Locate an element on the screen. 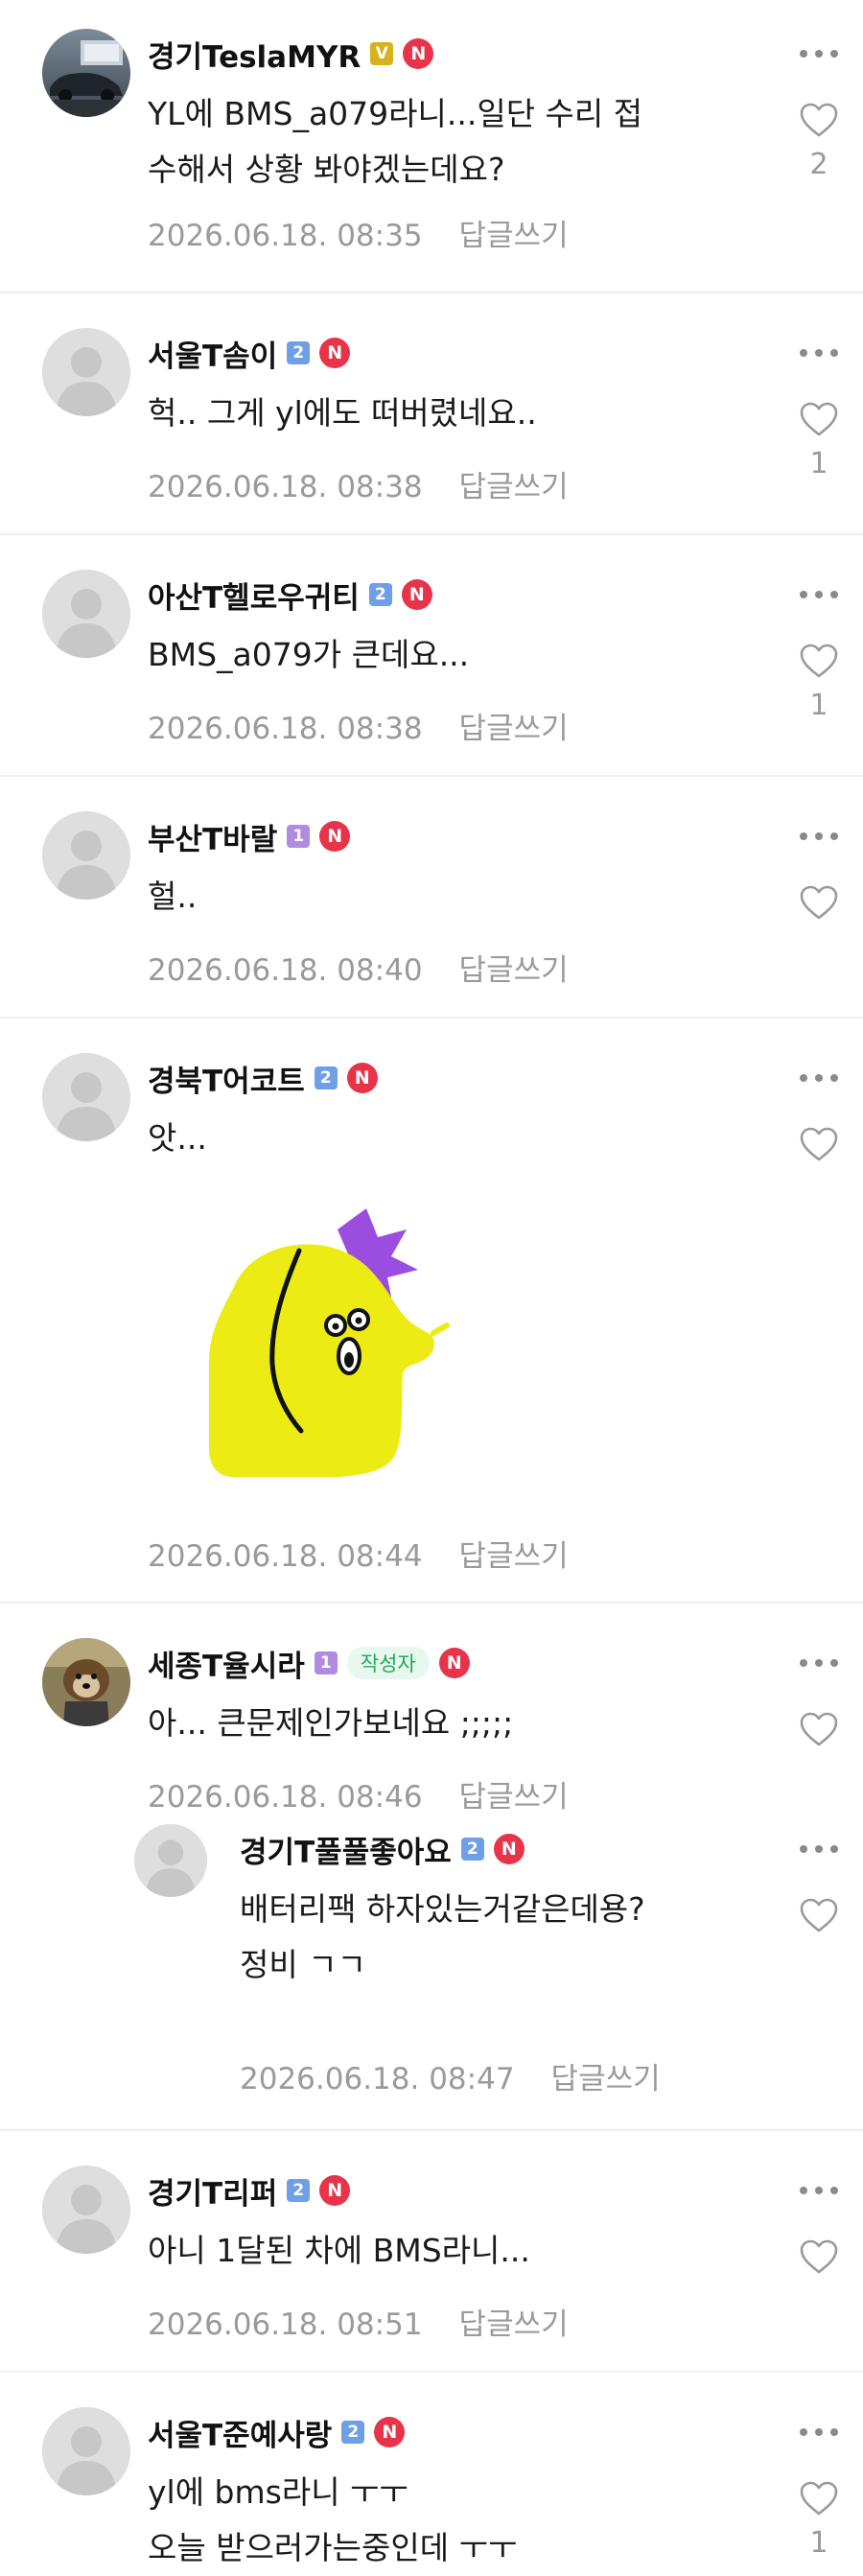  comment-meta: 2026.06.18. 08:47 답글쓰기 is located at coordinates (451, 2075).